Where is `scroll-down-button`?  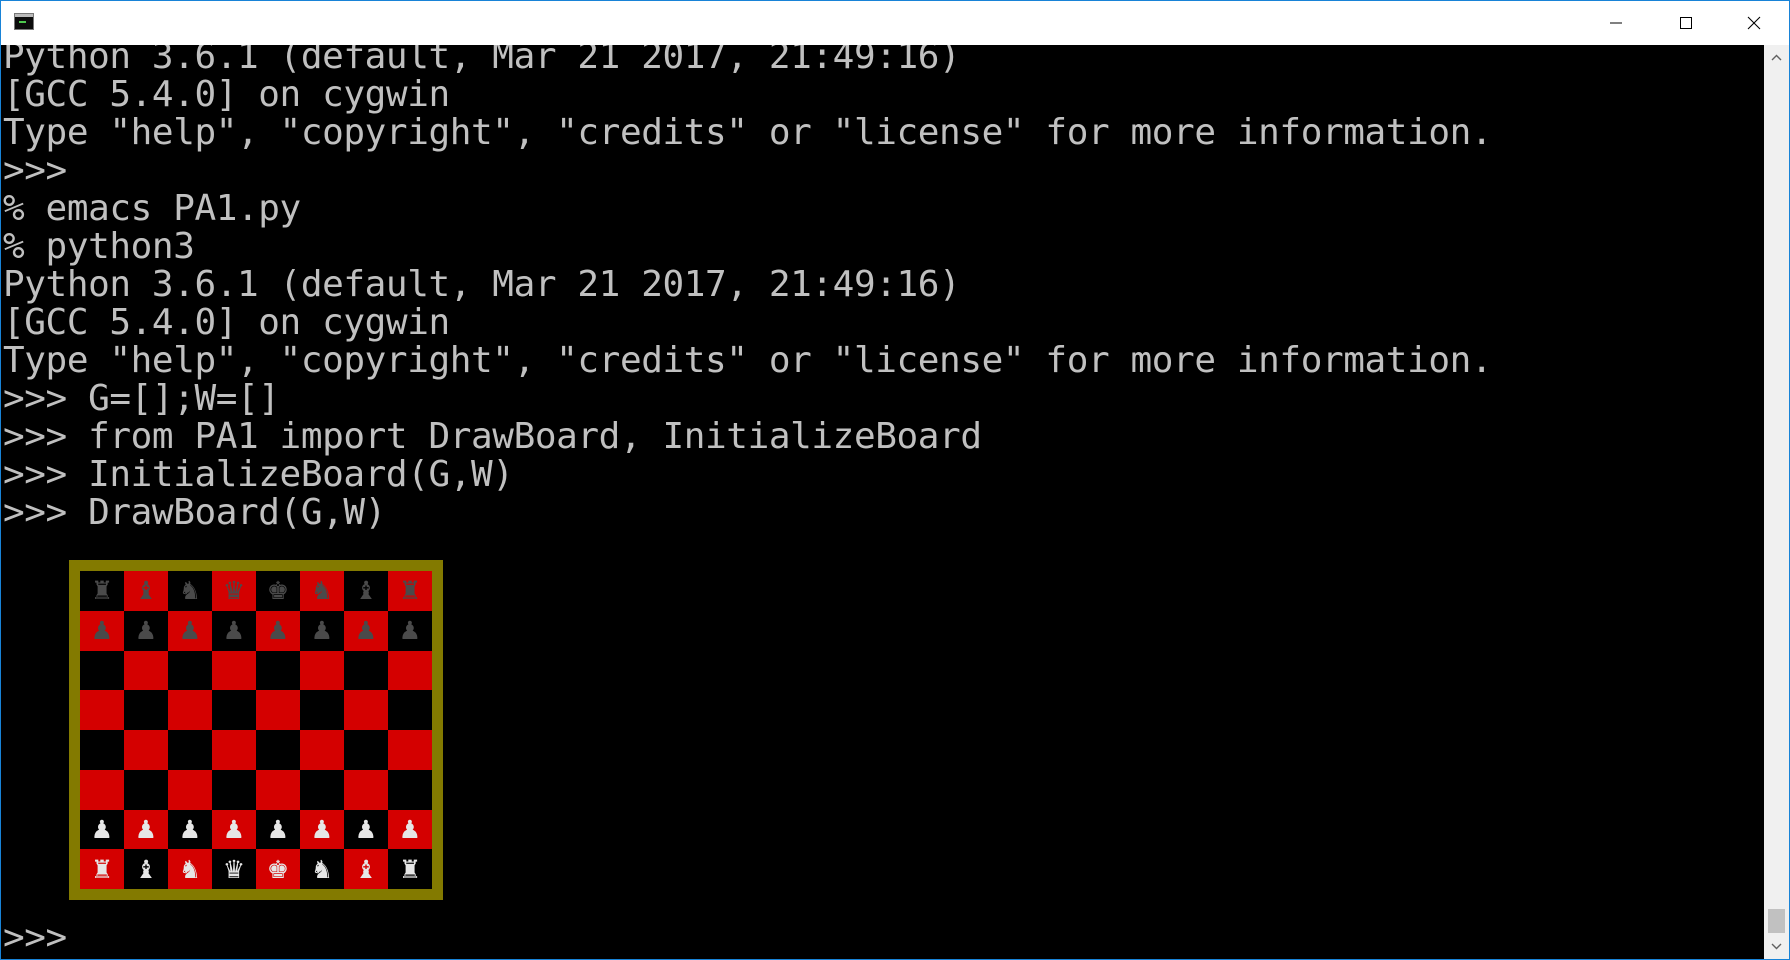
scroll-down-button is located at coordinates (1776, 946).